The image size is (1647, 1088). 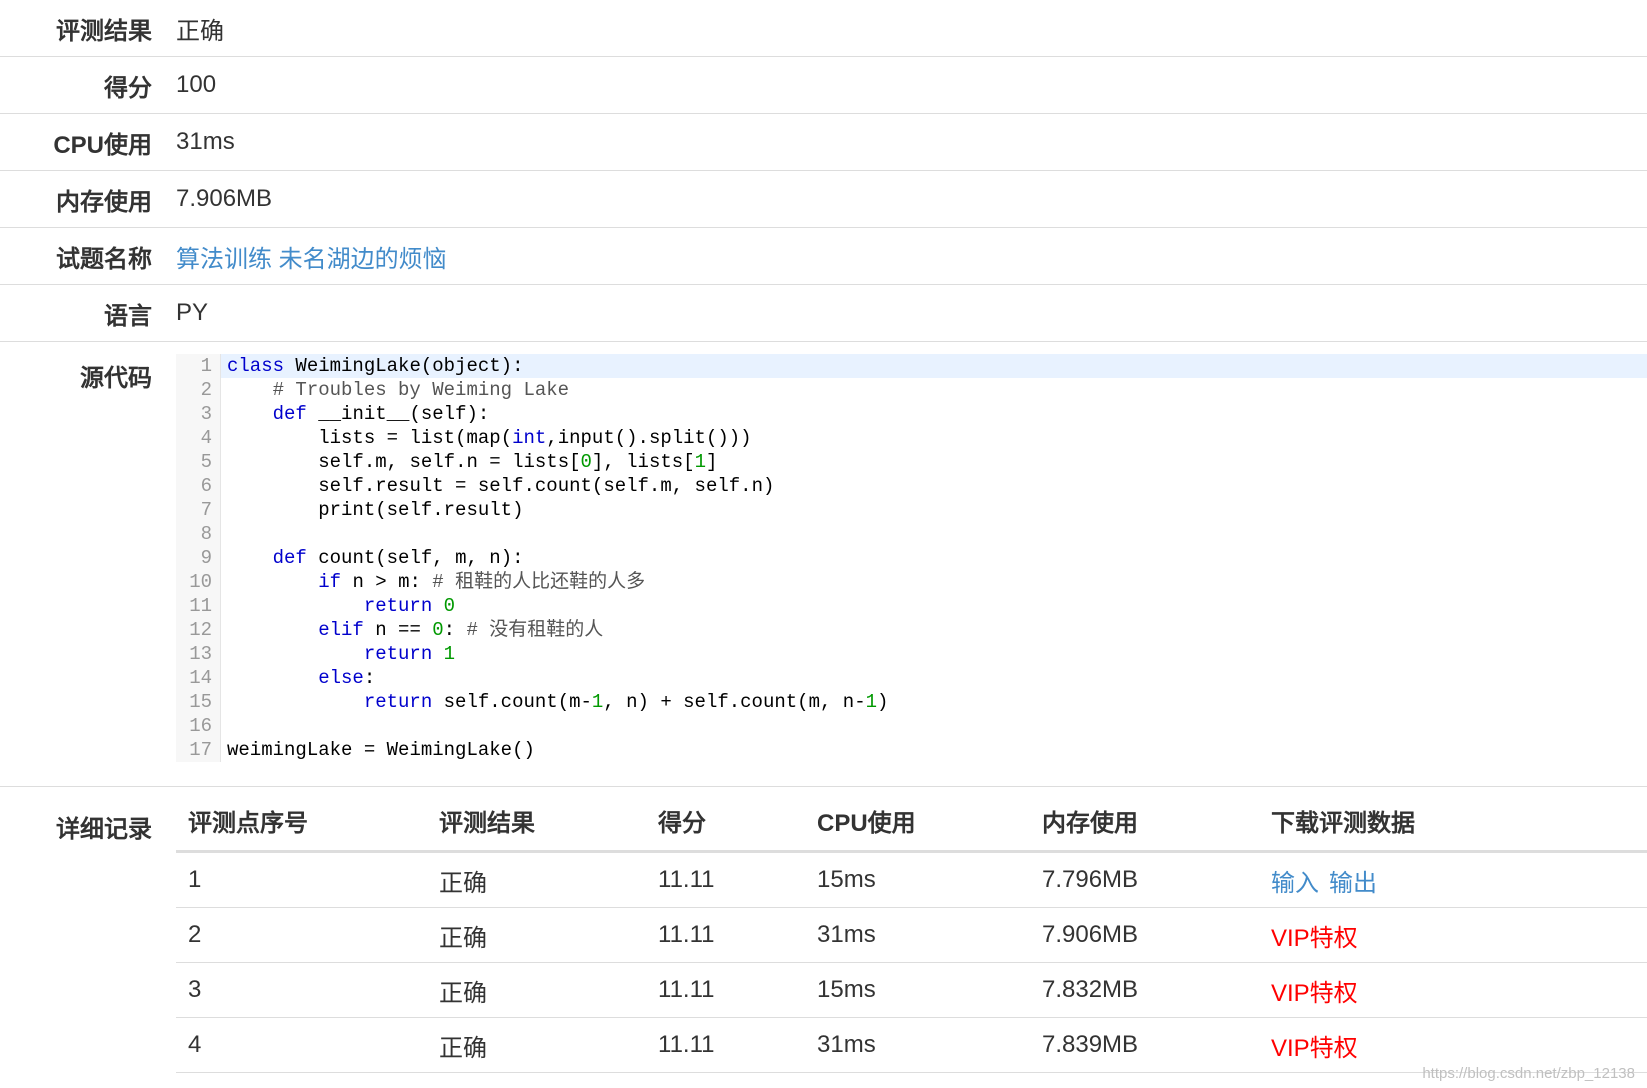 What do you see at coordinates (116, 378) in the screenshot?
I see `source-code-label: 源代码` at bounding box center [116, 378].